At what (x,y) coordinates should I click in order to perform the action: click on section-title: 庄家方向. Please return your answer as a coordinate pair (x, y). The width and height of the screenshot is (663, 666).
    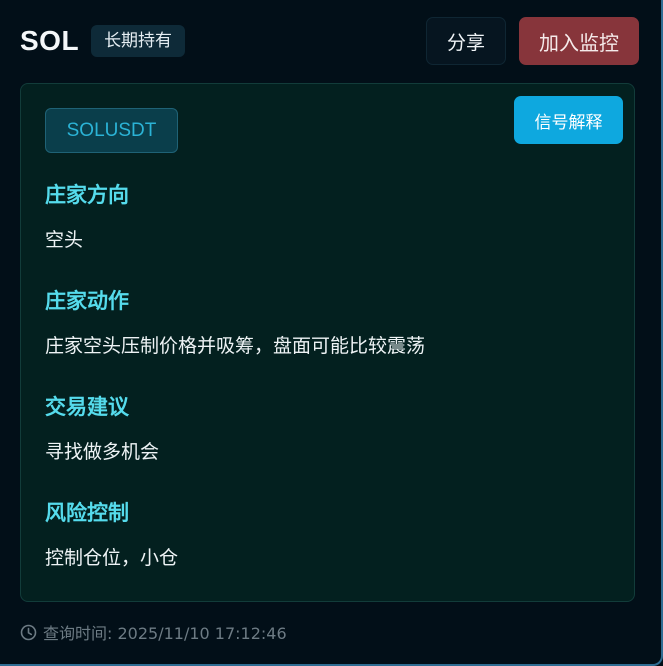
    Looking at the image, I should click on (87, 195).